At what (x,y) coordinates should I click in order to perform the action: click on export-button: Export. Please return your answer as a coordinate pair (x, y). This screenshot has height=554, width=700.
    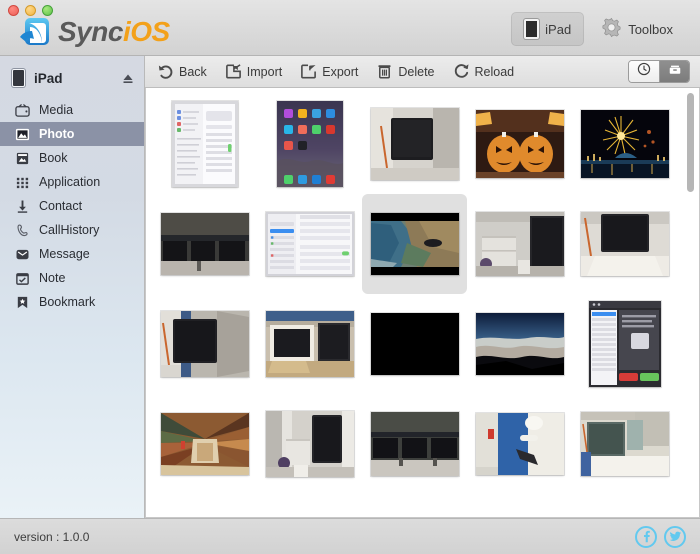
    Looking at the image, I should click on (329, 71).